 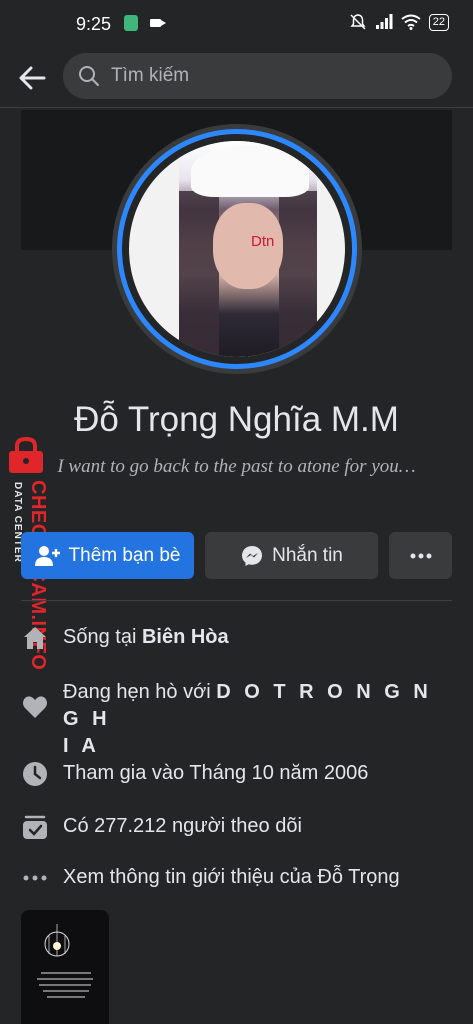 I want to click on back-button, so click(x=32, y=78).